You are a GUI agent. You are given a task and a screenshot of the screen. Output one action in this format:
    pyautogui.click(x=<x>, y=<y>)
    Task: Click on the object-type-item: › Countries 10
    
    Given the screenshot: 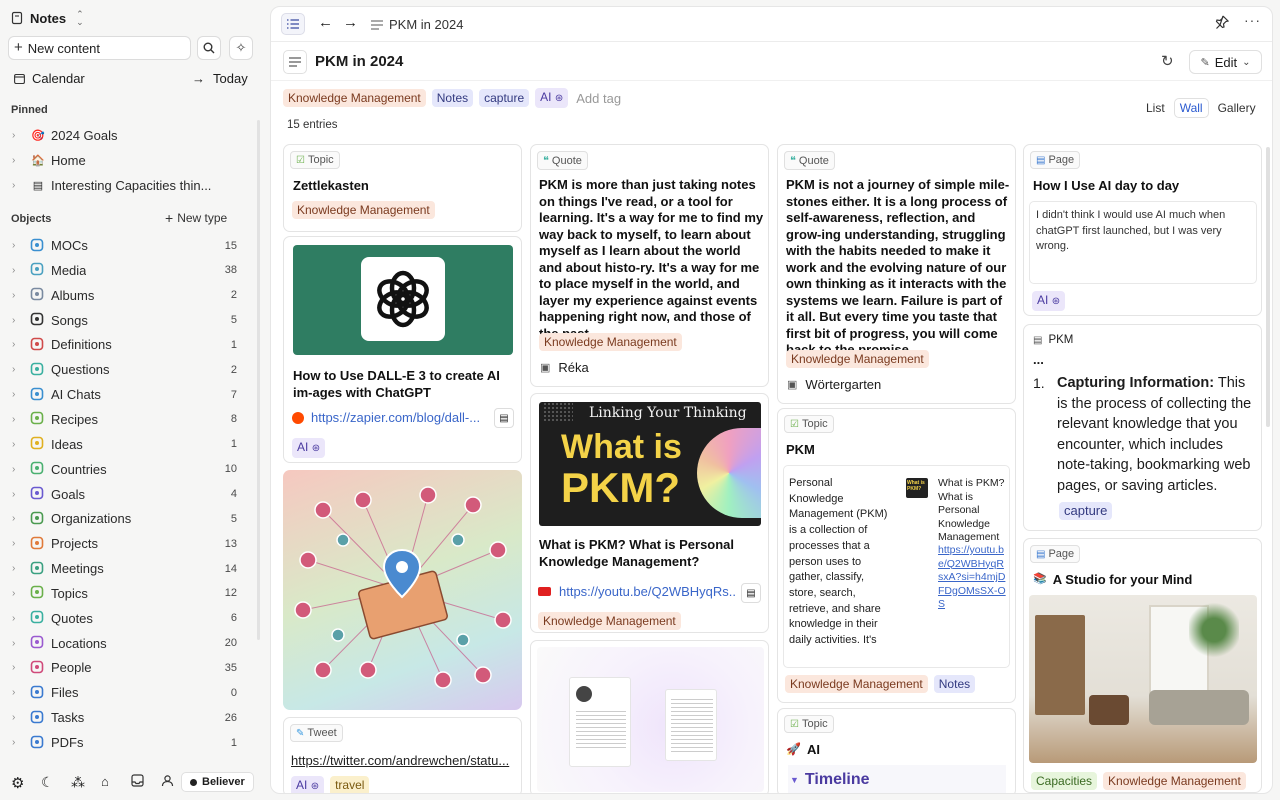 What is the action you would take?
    pyautogui.click(x=131, y=469)
    